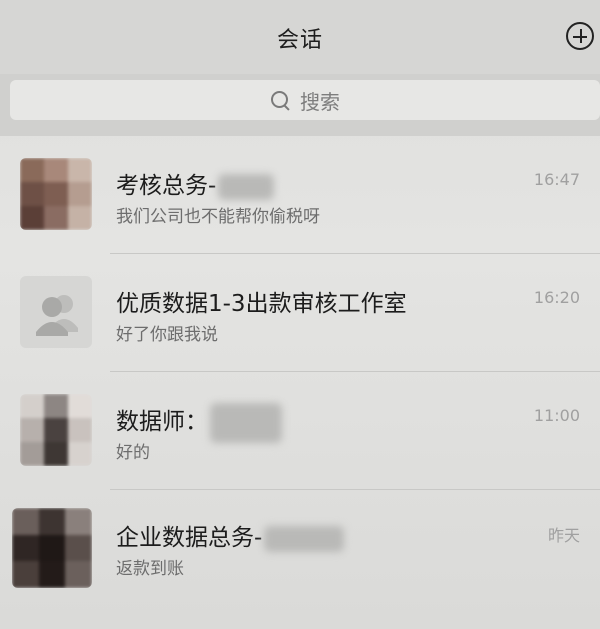 The height and width of the screenshot is (629, 600). I want to click on conversation-name: 数据师：, so click(199, 422).